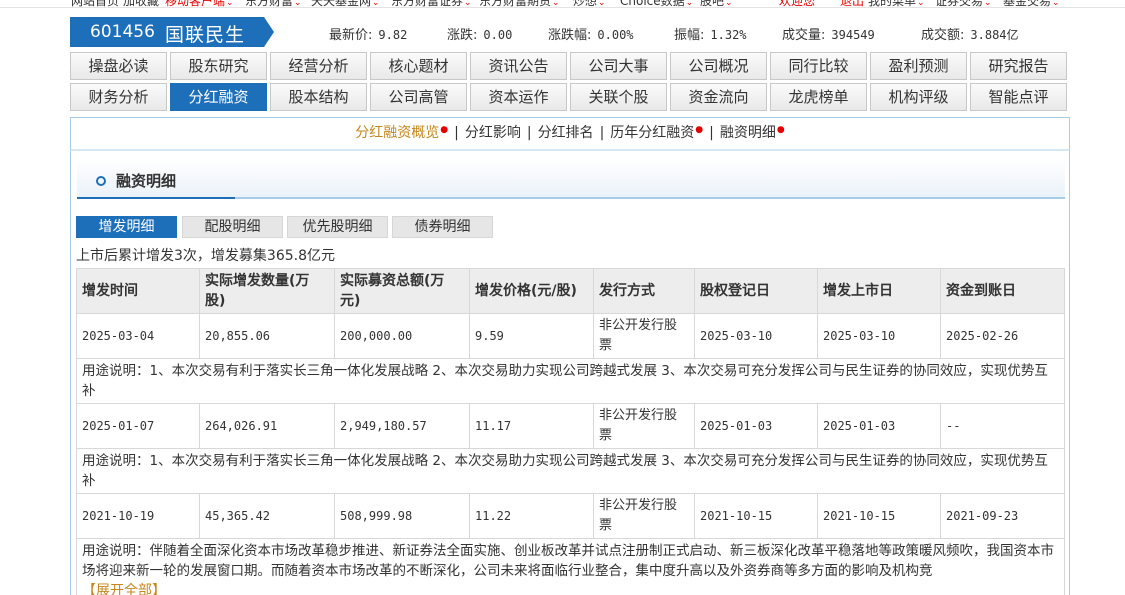  I want to click on subtab-rights-issue: 配股明细, so click(232, 227).